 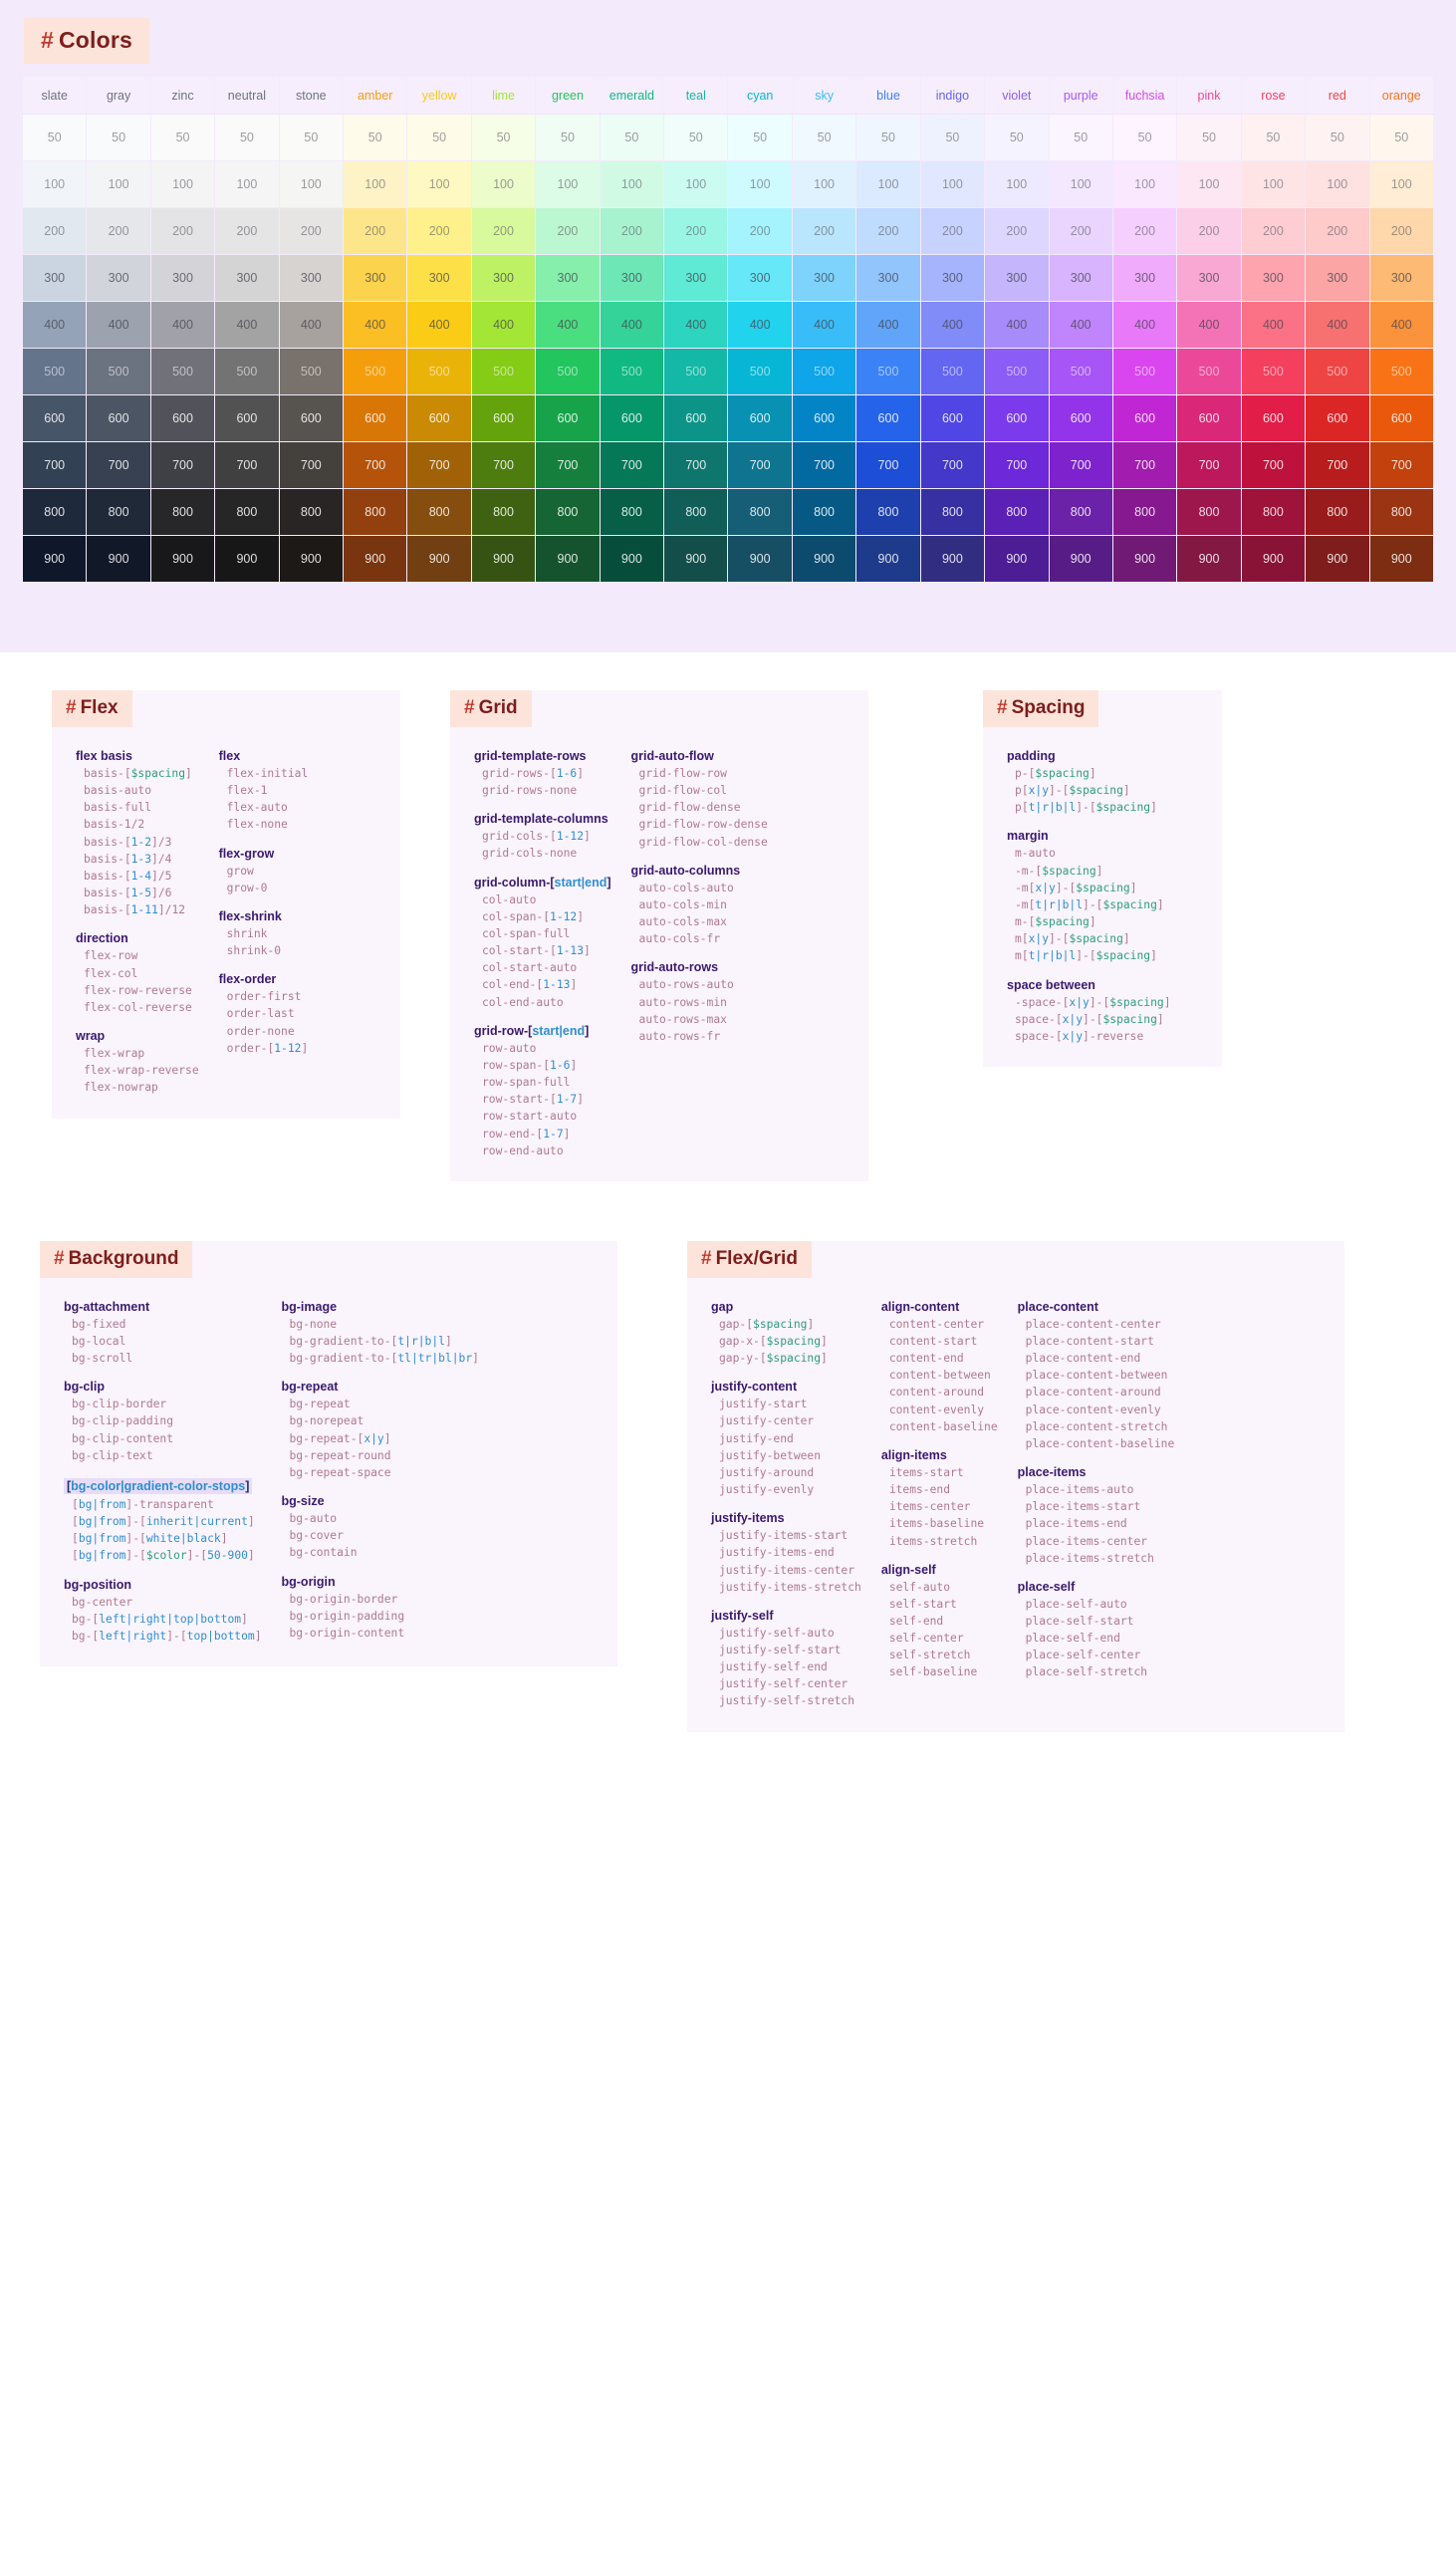 What do you see at coordinates (1096, 1392) in the screenshot?
I see `utility-item: place-content-around` at bounding box center [1096, 1392].